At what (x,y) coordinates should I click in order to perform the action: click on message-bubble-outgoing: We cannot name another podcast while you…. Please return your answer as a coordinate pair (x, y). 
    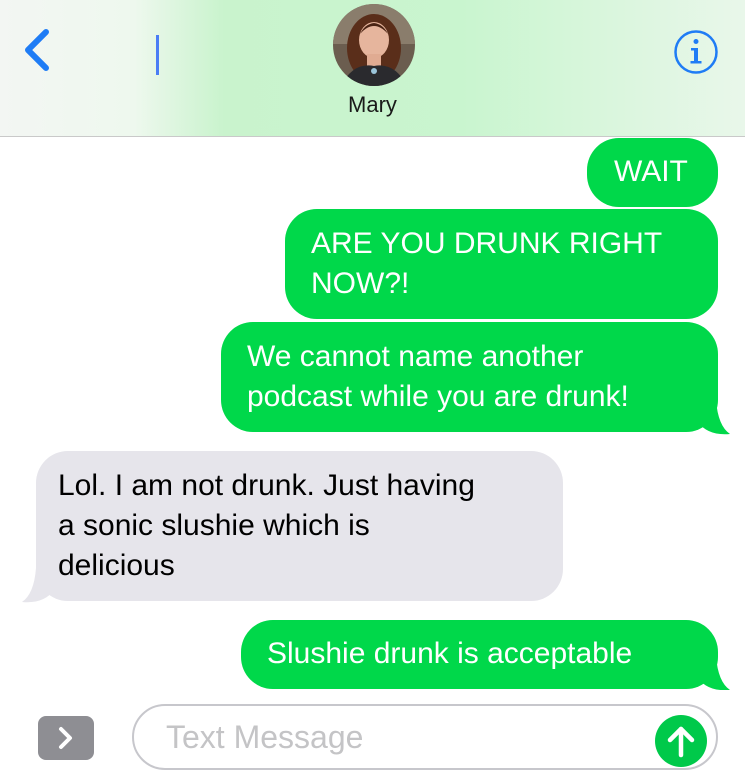
    Looking at the image, I should click on (469, 377).